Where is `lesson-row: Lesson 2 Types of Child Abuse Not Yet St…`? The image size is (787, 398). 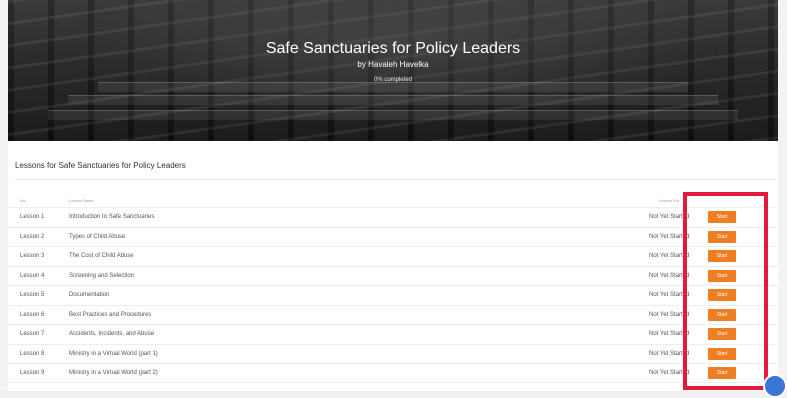
lesson-row: Lesson 2 Types of Child Abuse Not Yet St… is located at coordinates (393, 236).